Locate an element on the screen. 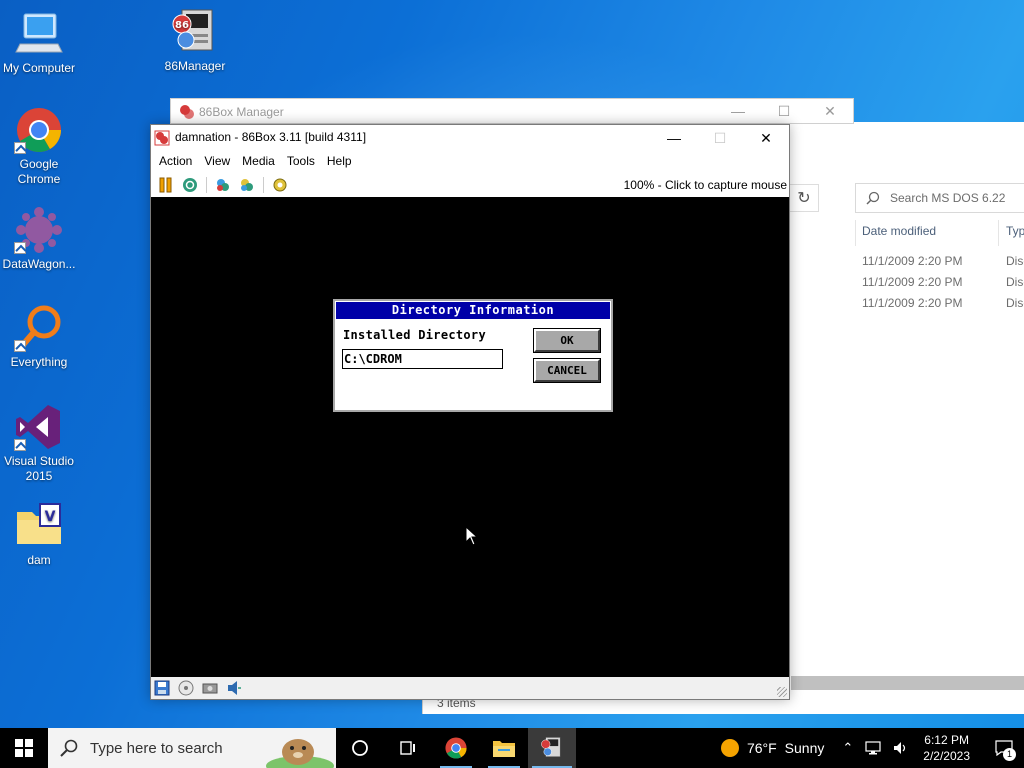 Image resolution: width=1024 pixels, height=768 pixels. sound-button is located at coordinates (234, 688).